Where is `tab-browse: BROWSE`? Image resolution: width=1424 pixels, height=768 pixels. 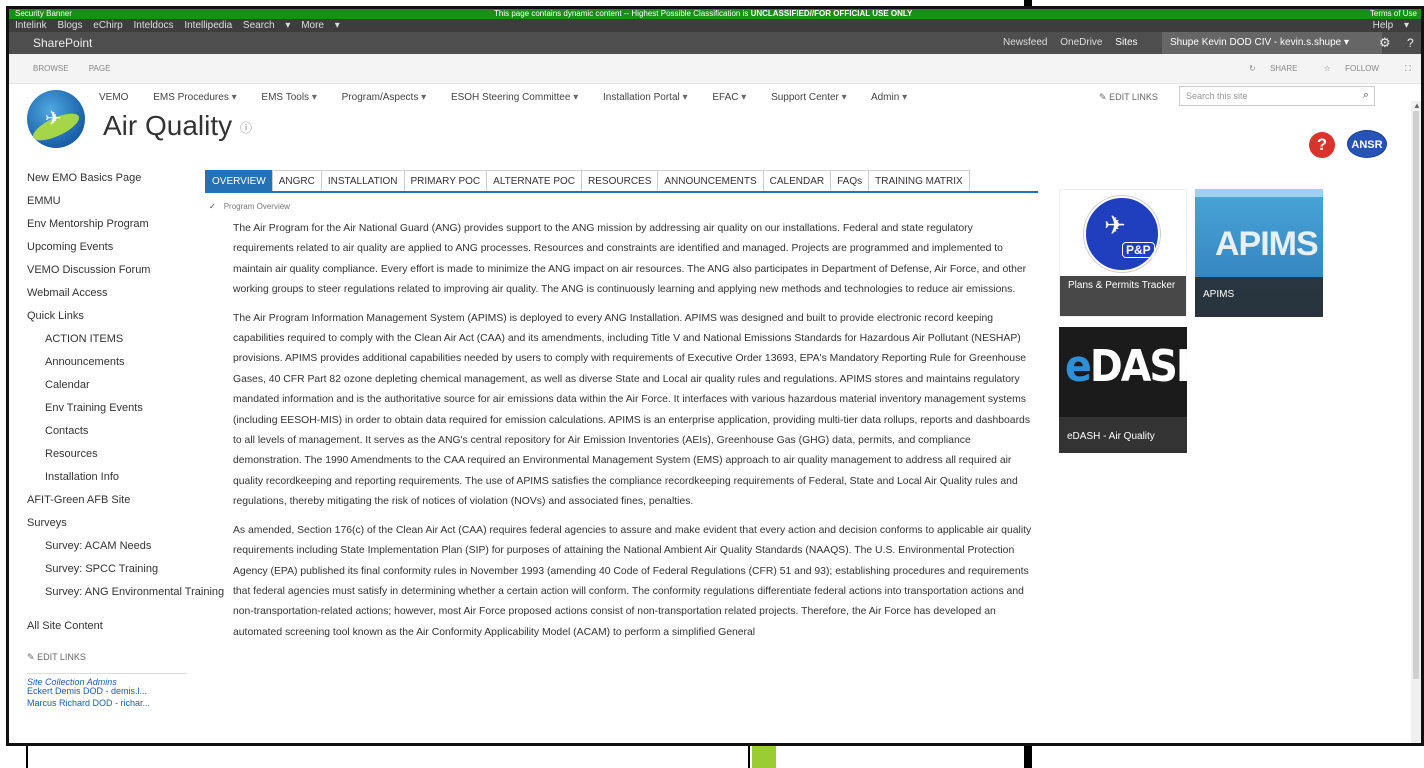
tab-browse: BROWSE is located at coordinates (51, 68).